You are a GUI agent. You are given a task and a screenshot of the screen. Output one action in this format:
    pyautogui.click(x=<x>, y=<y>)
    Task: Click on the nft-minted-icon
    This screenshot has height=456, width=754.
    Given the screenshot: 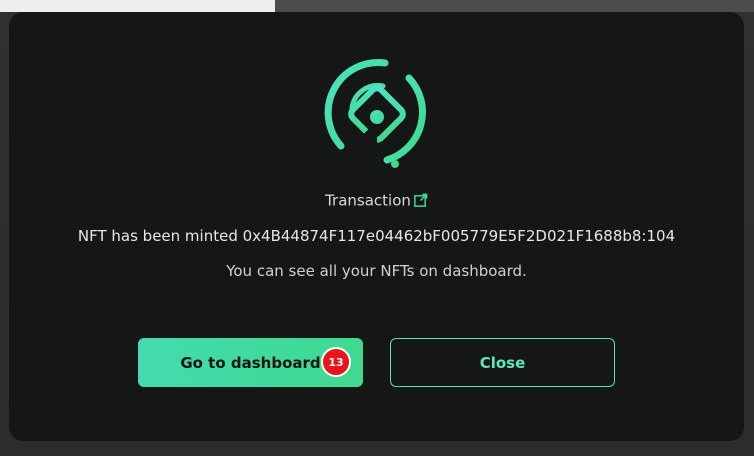 What is the action you would take?
    pyautogui.click(x=375, y=113)
    